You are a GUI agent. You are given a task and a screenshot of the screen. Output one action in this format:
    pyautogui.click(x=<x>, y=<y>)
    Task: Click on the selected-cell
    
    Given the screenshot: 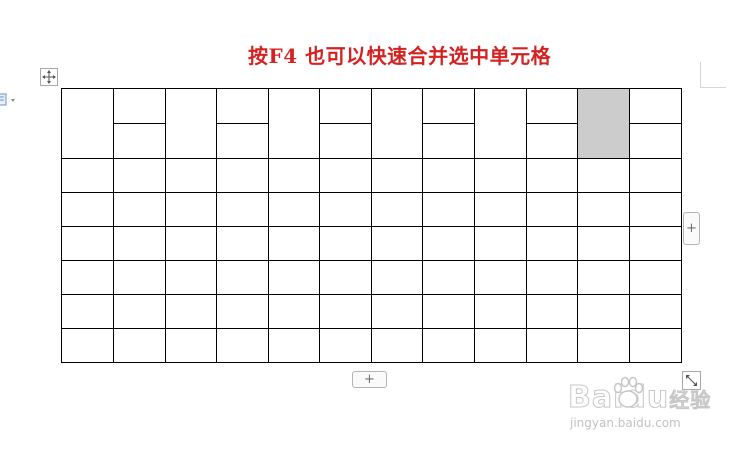 What is the action you would take?
    pyautogui.click(x=603, y=123)
    